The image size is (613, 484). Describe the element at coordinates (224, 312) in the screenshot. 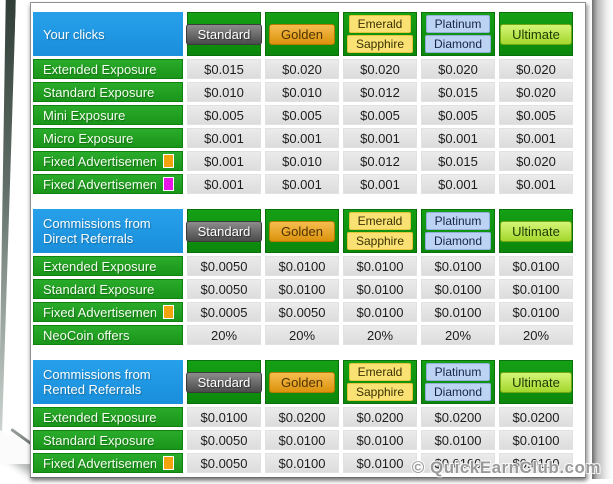

I see `price-cell: $0.0005` at that location.